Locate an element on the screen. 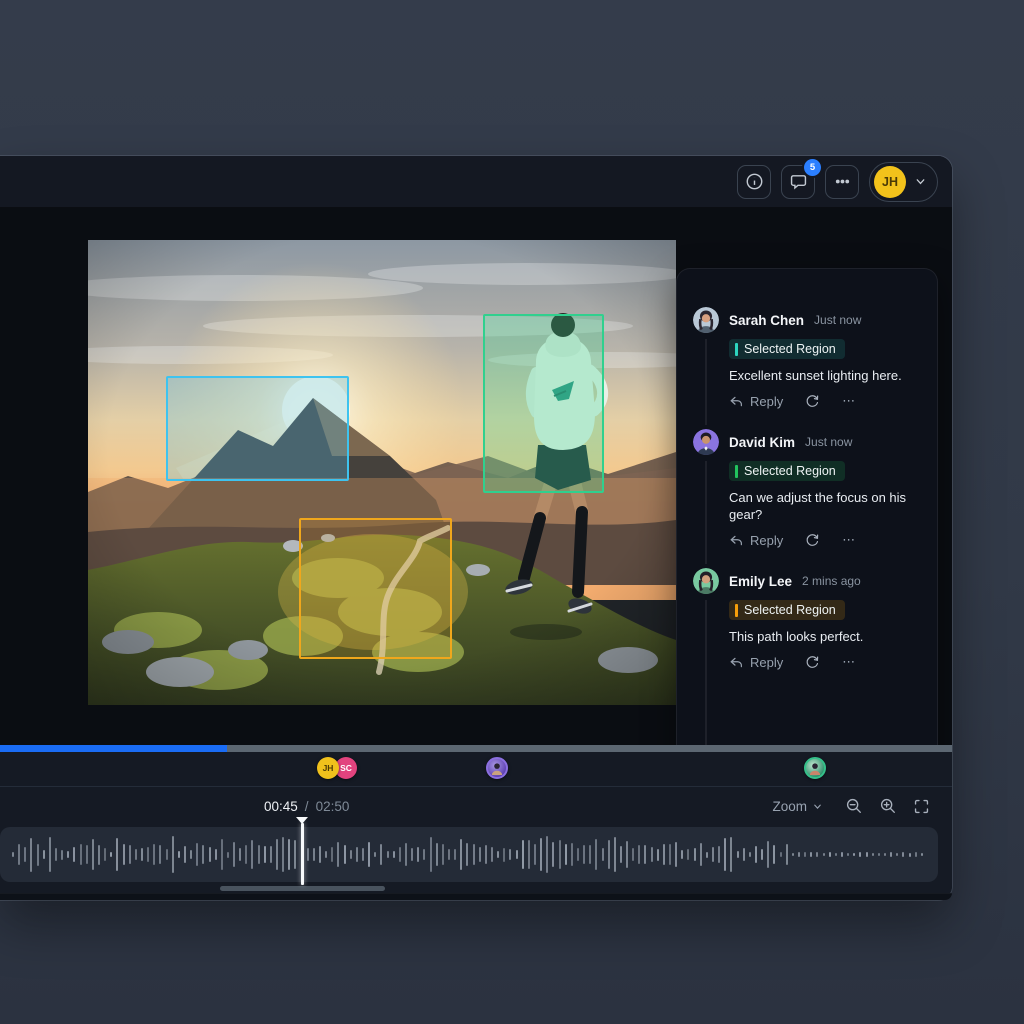 The image size is (1024, 1024). timeline-marker-jh: JH is located at coordinates (328, 768).